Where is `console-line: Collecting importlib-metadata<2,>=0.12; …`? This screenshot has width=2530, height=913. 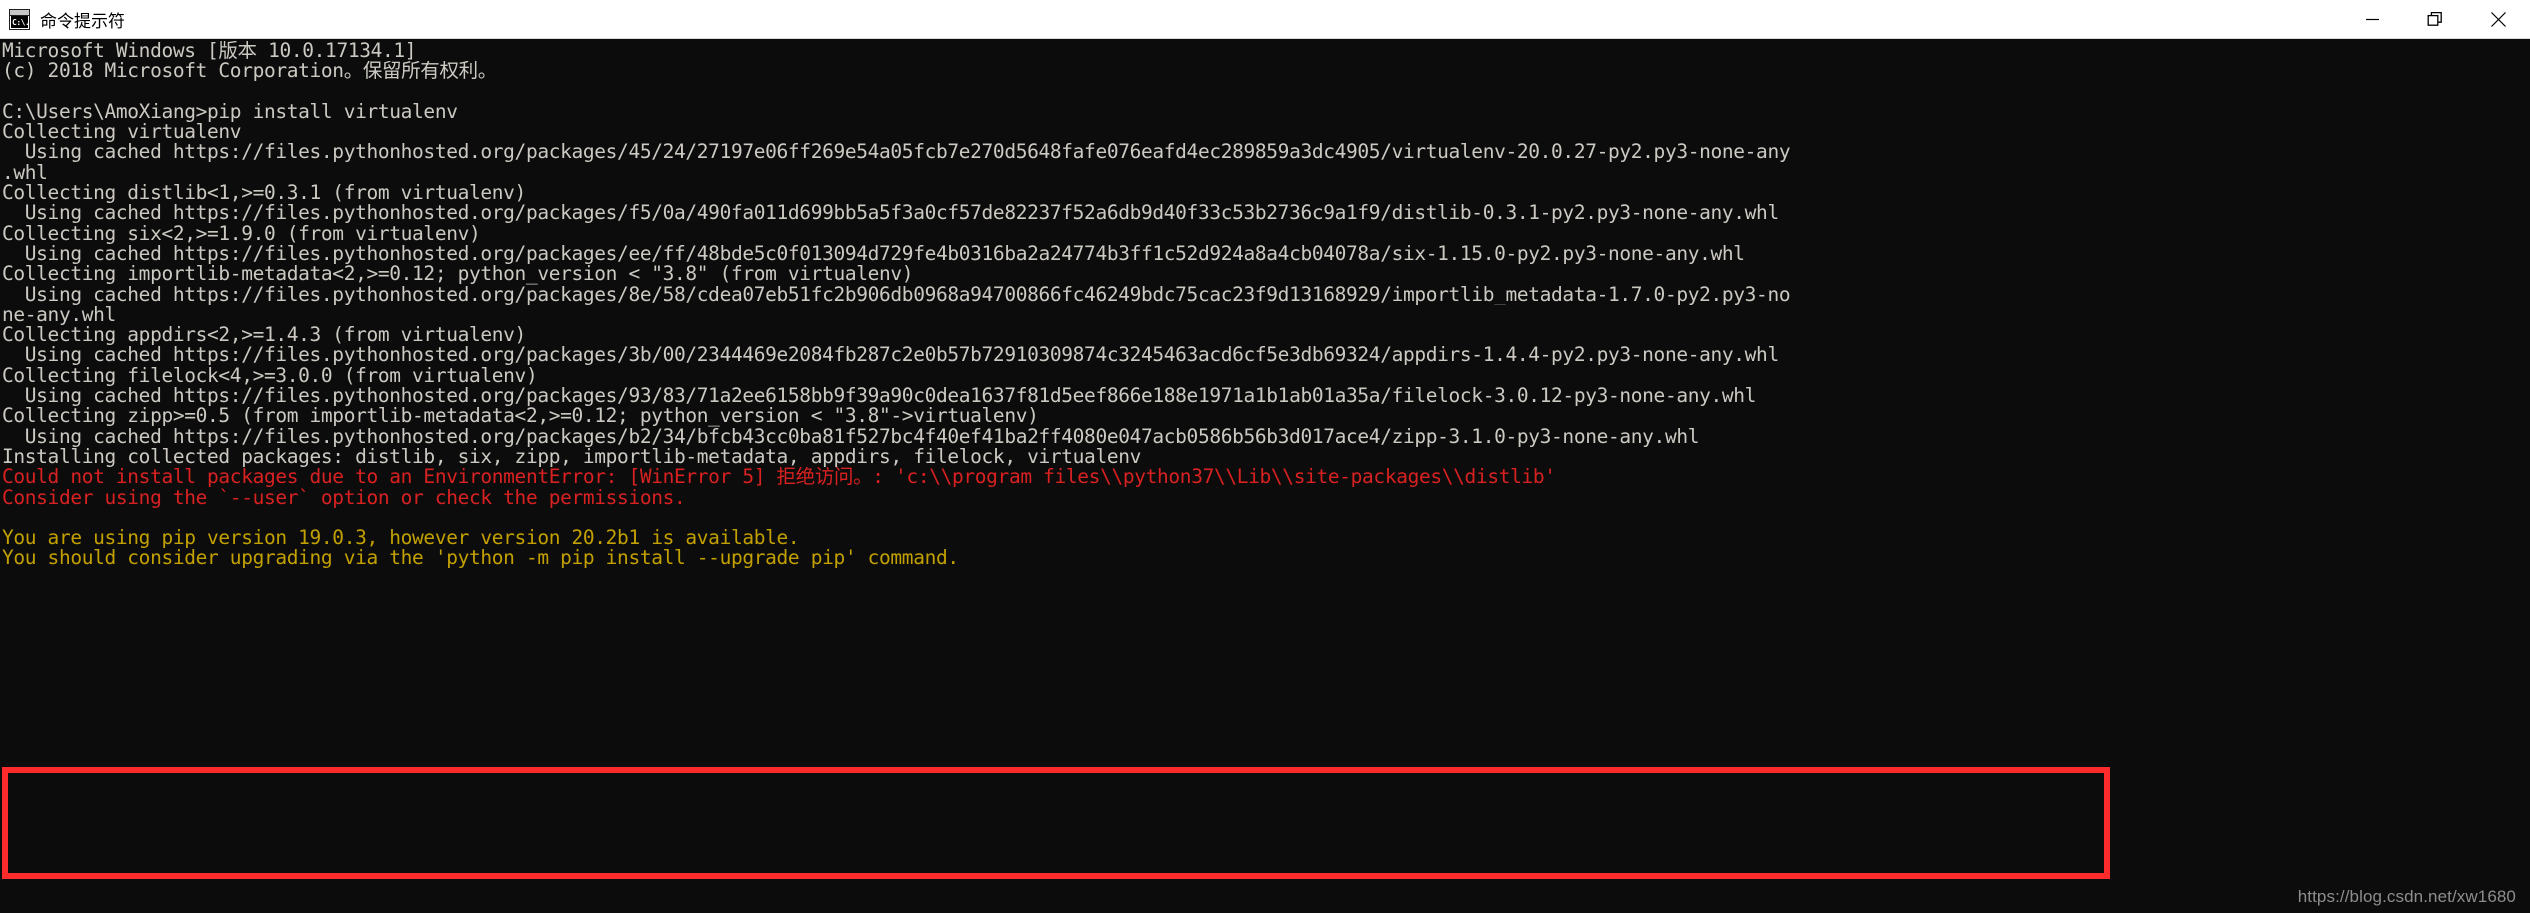 console-line: Collecting importlib-metadata<2,>=0.12; … is located at coordinates (458, 274).